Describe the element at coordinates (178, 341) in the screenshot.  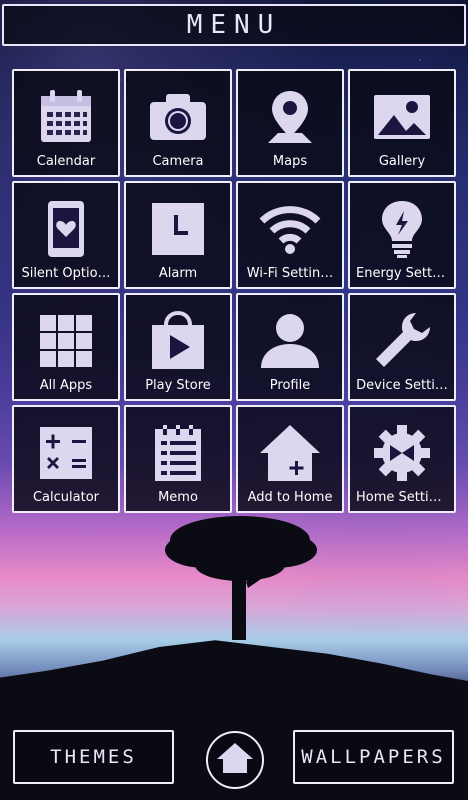
I see `play-store-icon` at that location.